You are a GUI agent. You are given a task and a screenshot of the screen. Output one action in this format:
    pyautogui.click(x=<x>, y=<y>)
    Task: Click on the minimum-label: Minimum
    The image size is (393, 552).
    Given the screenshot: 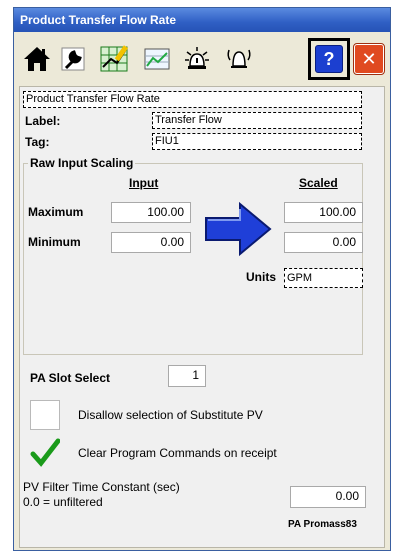 What is the action you would take?
    pyautogui.click(x=54, y=242)
    